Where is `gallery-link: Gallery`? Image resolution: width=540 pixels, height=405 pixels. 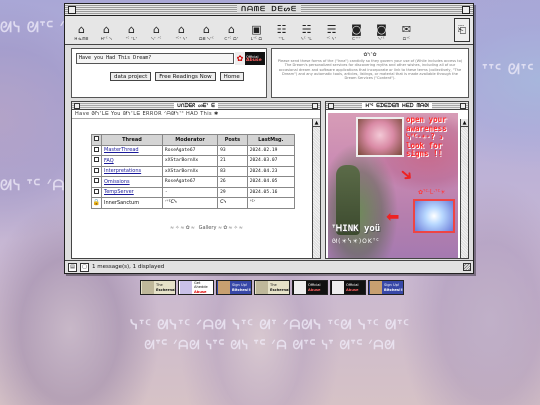
gallery-link: Gallery is located at coordinates (208, 228).